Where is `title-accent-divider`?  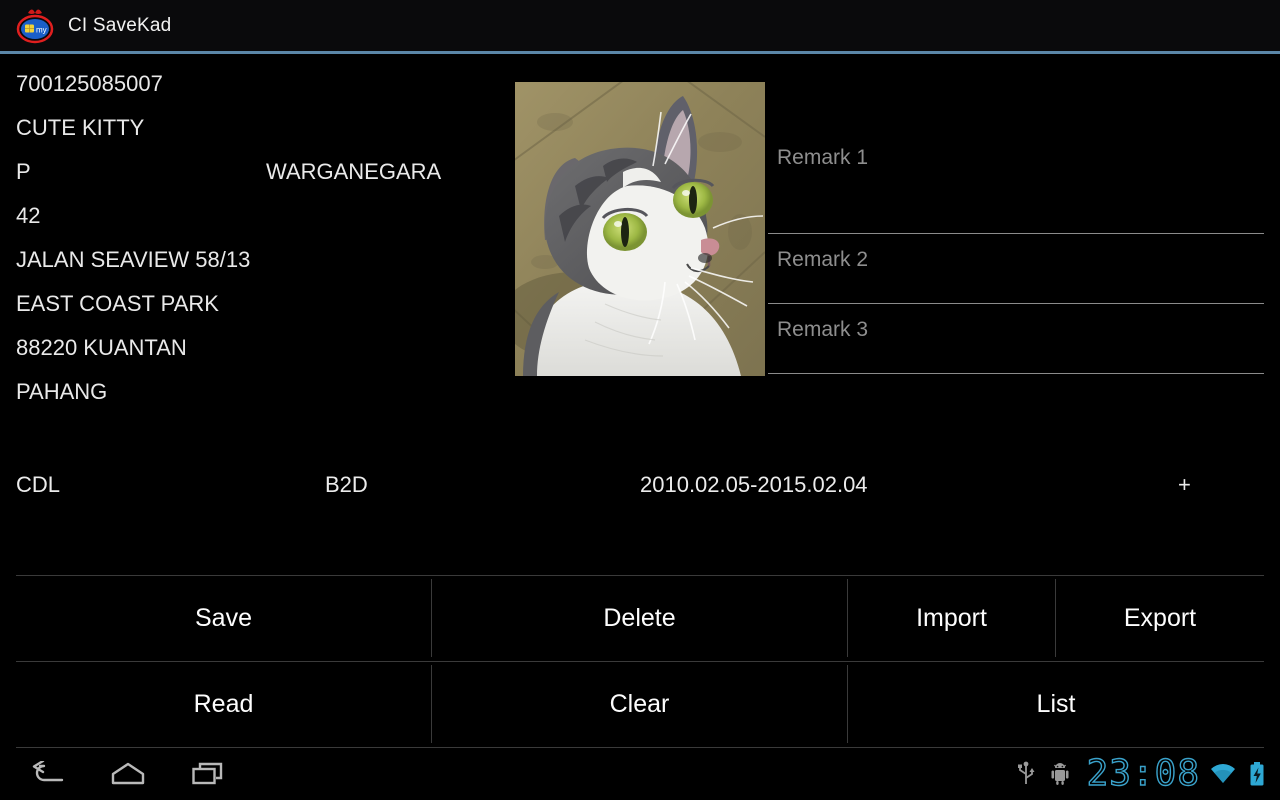 title-accent-divider is located at coordinates (640, 52).